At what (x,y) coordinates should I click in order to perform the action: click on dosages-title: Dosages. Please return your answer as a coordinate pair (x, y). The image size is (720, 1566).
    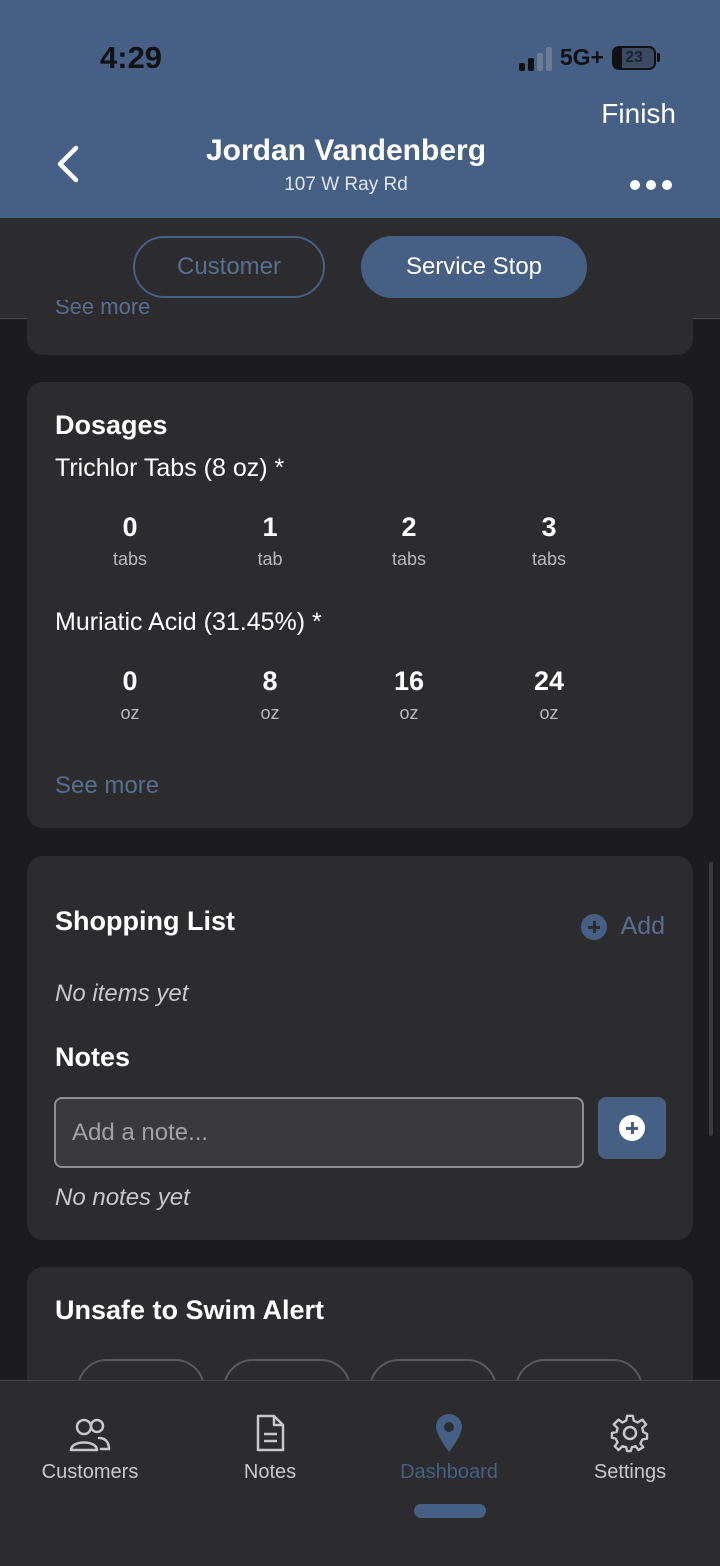
    Looking at the image, I should click on (111, 425).